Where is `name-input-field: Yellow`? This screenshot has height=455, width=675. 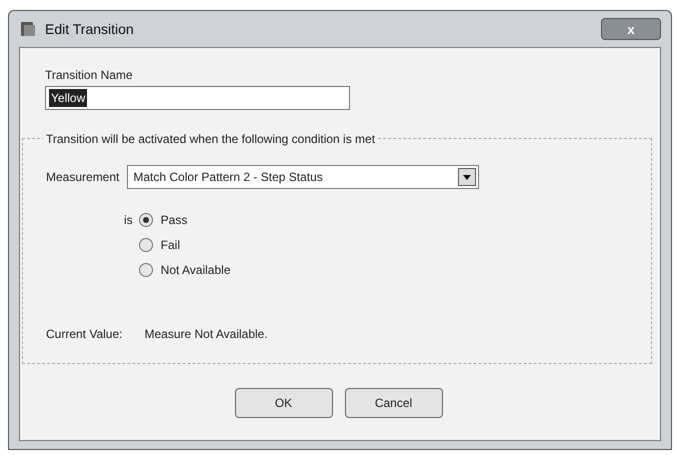 name-input-field: Yellow is located at coordinates (197, 98).